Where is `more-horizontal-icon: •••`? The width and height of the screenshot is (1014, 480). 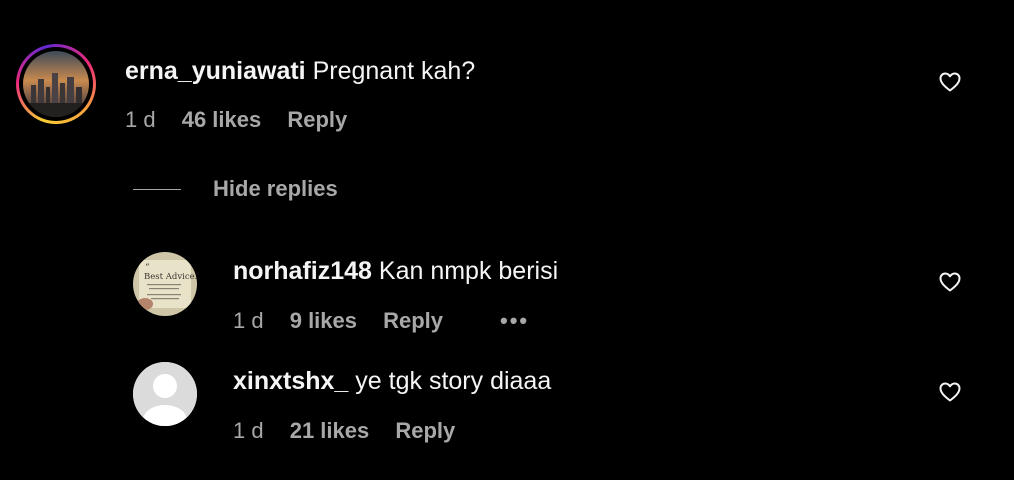 more-horizontal-icon: ••• is located at coordinates (514, 321).